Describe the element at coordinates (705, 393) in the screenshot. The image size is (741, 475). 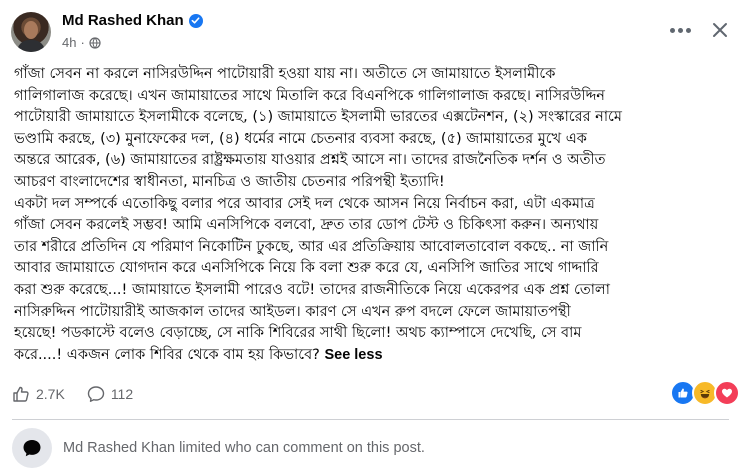
I see `reaction-icons` at that location.